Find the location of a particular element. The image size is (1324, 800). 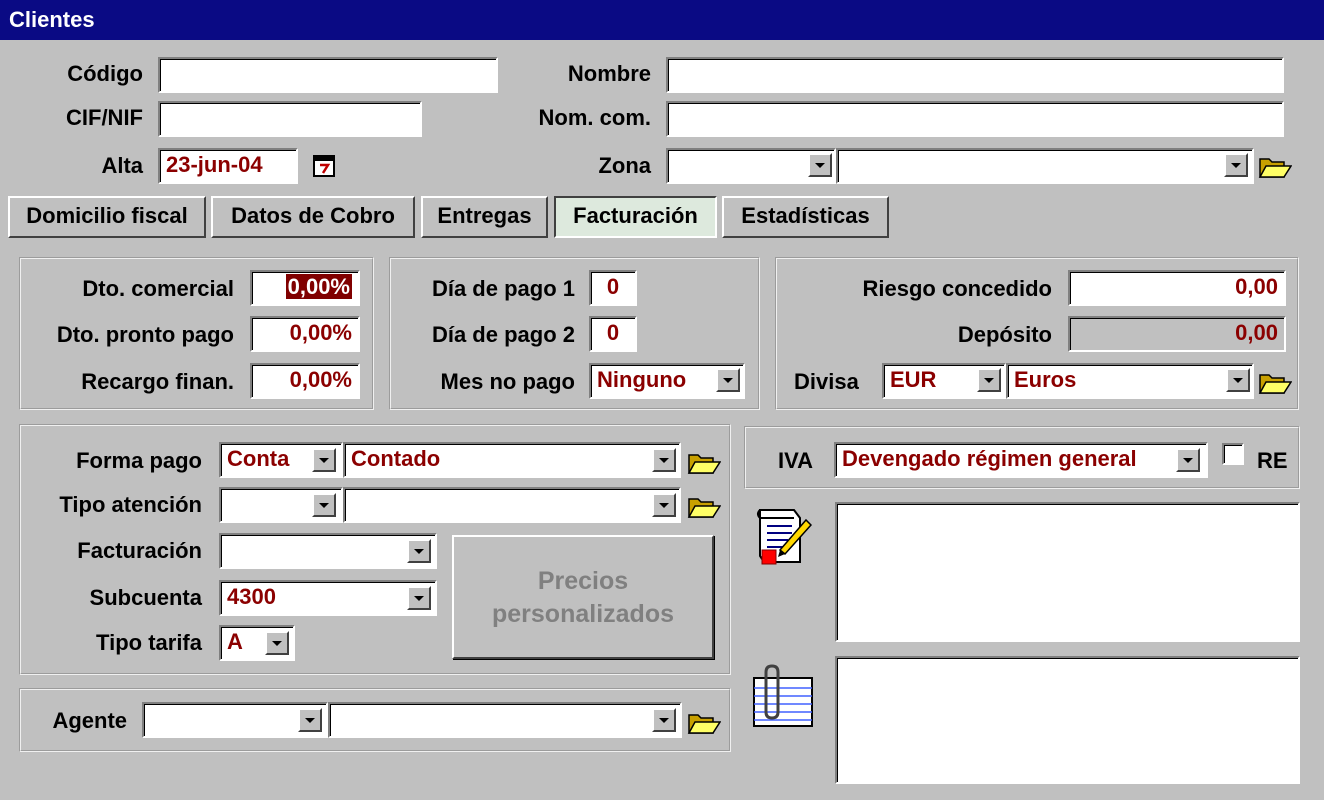

cif-label: CIF/NIF is located at coordinates (104, 117).